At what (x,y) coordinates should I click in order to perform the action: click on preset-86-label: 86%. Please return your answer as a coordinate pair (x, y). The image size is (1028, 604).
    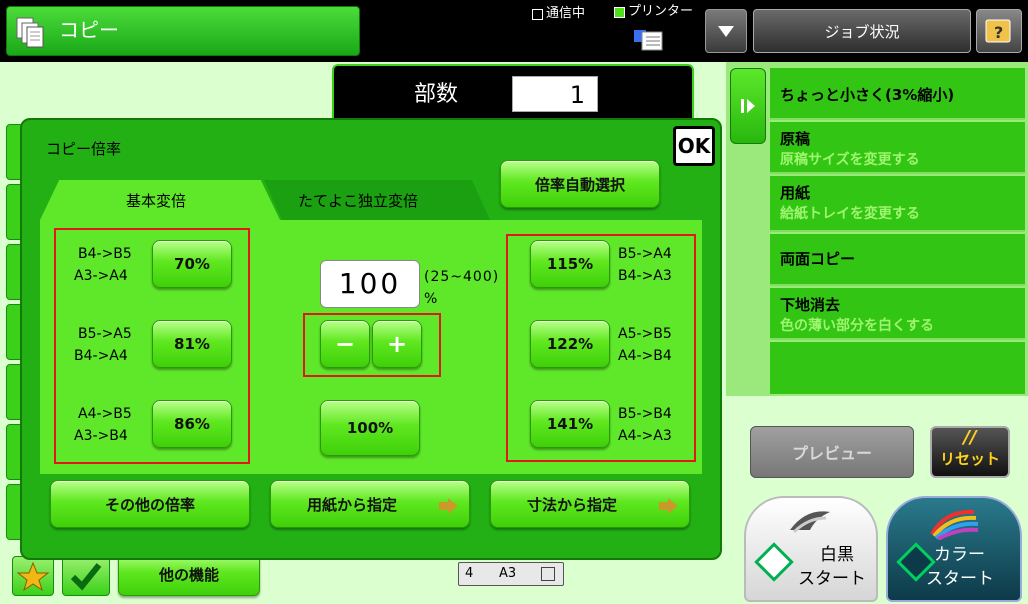
    Looking at the image, I should click on (192, 424).